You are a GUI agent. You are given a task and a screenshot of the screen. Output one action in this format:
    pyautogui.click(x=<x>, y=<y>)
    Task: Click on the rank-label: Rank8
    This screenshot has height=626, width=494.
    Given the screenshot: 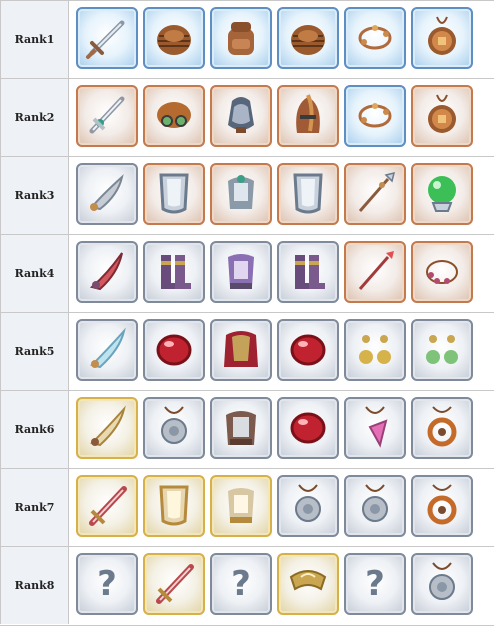 What is the action you would take?
    pyautogui.click(x=34, y=585)
    